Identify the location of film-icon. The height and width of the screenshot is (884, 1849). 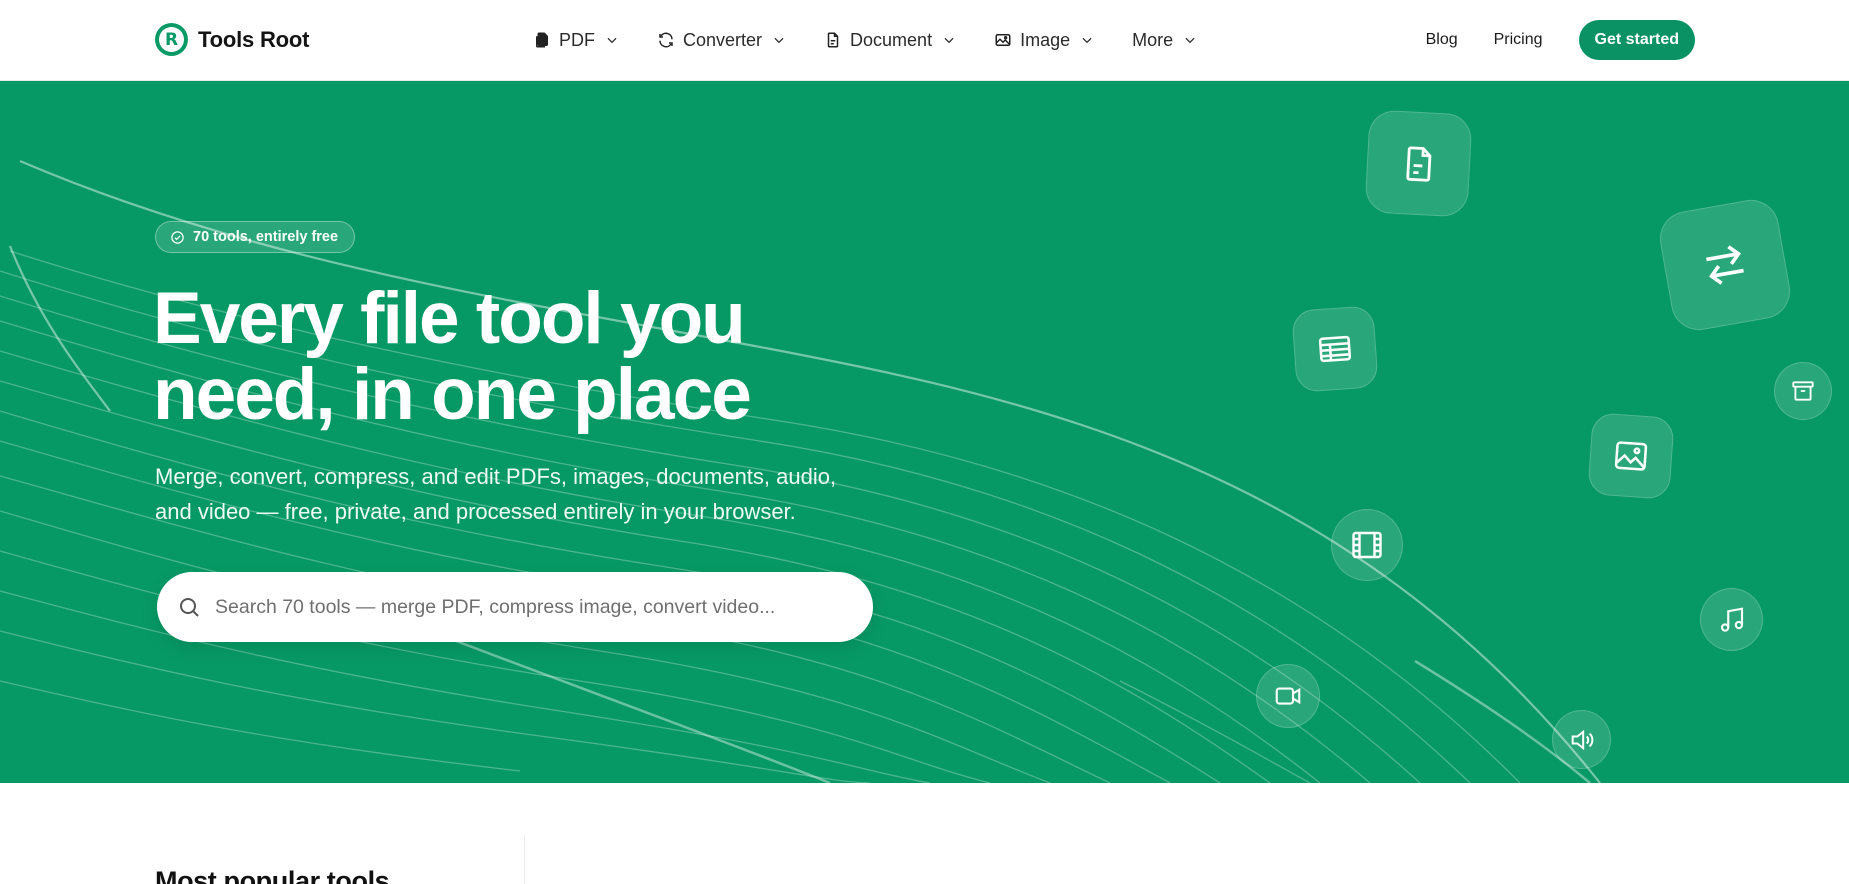
(1367, 545).